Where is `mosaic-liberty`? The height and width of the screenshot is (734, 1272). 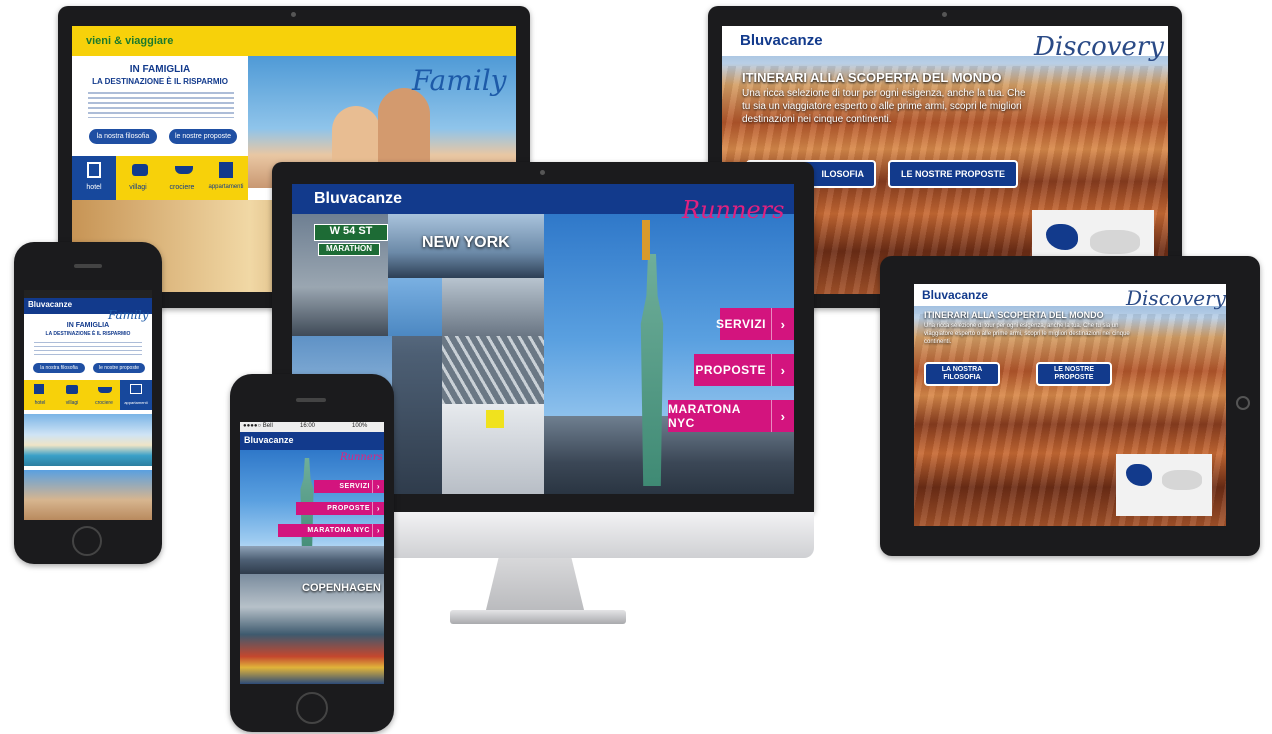 mosaic-liberty is located at coordinates (415, 307).